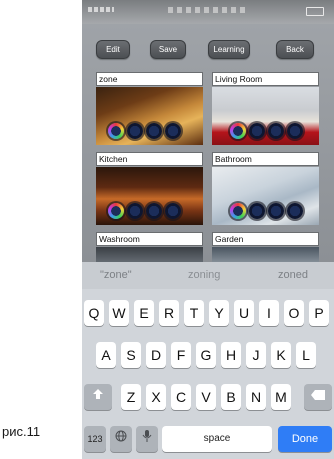  What do you see at coordinates (256, 355) in the screenshot?
I see `key-j: J` at bounding box center [256, 355].